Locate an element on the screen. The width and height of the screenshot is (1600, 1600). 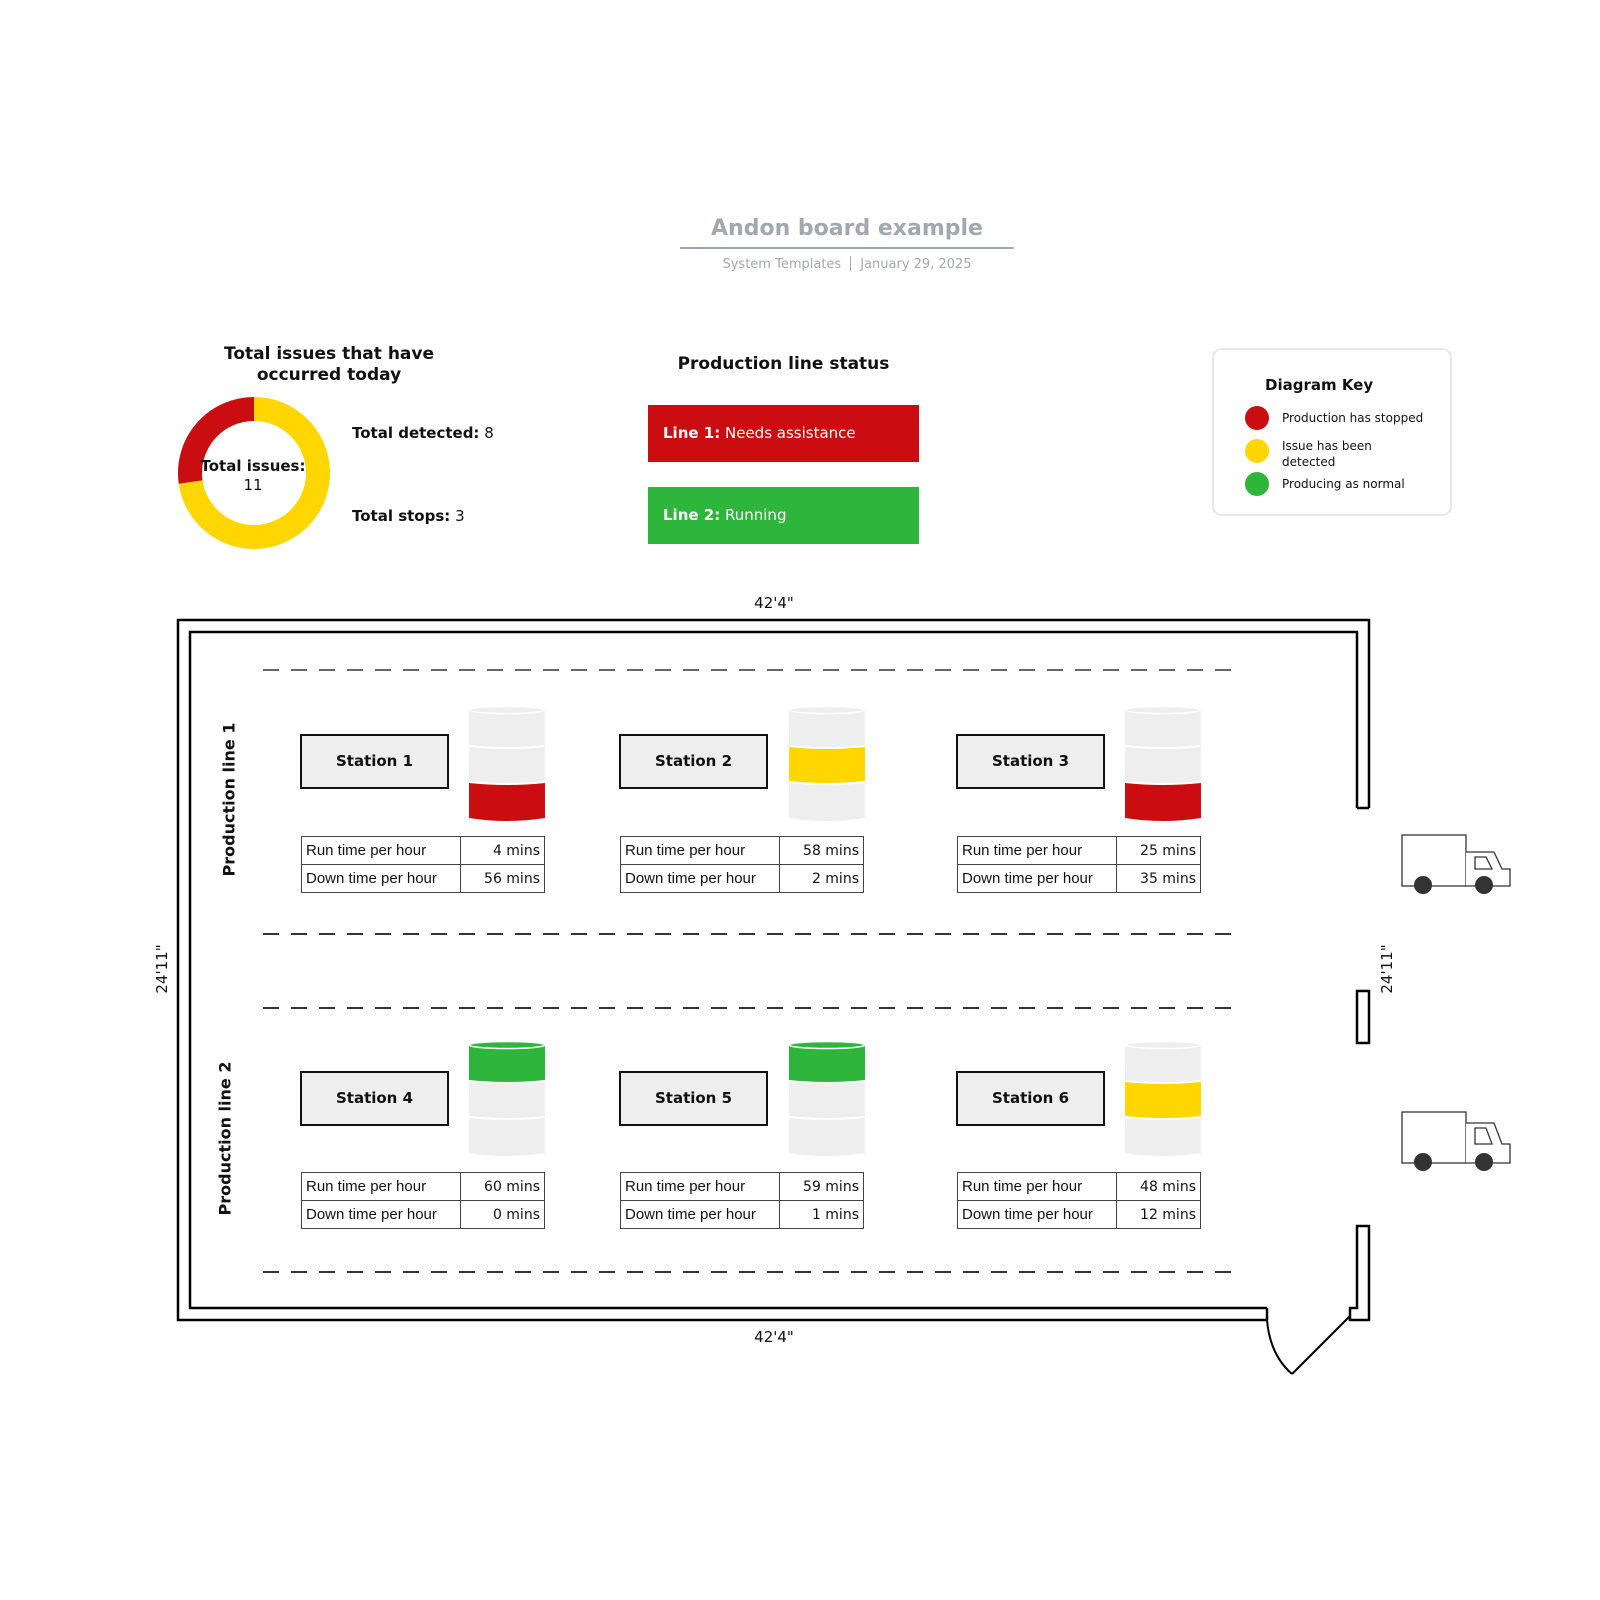
station-5-andon-light-icon is located at coordinates (827, 1098).